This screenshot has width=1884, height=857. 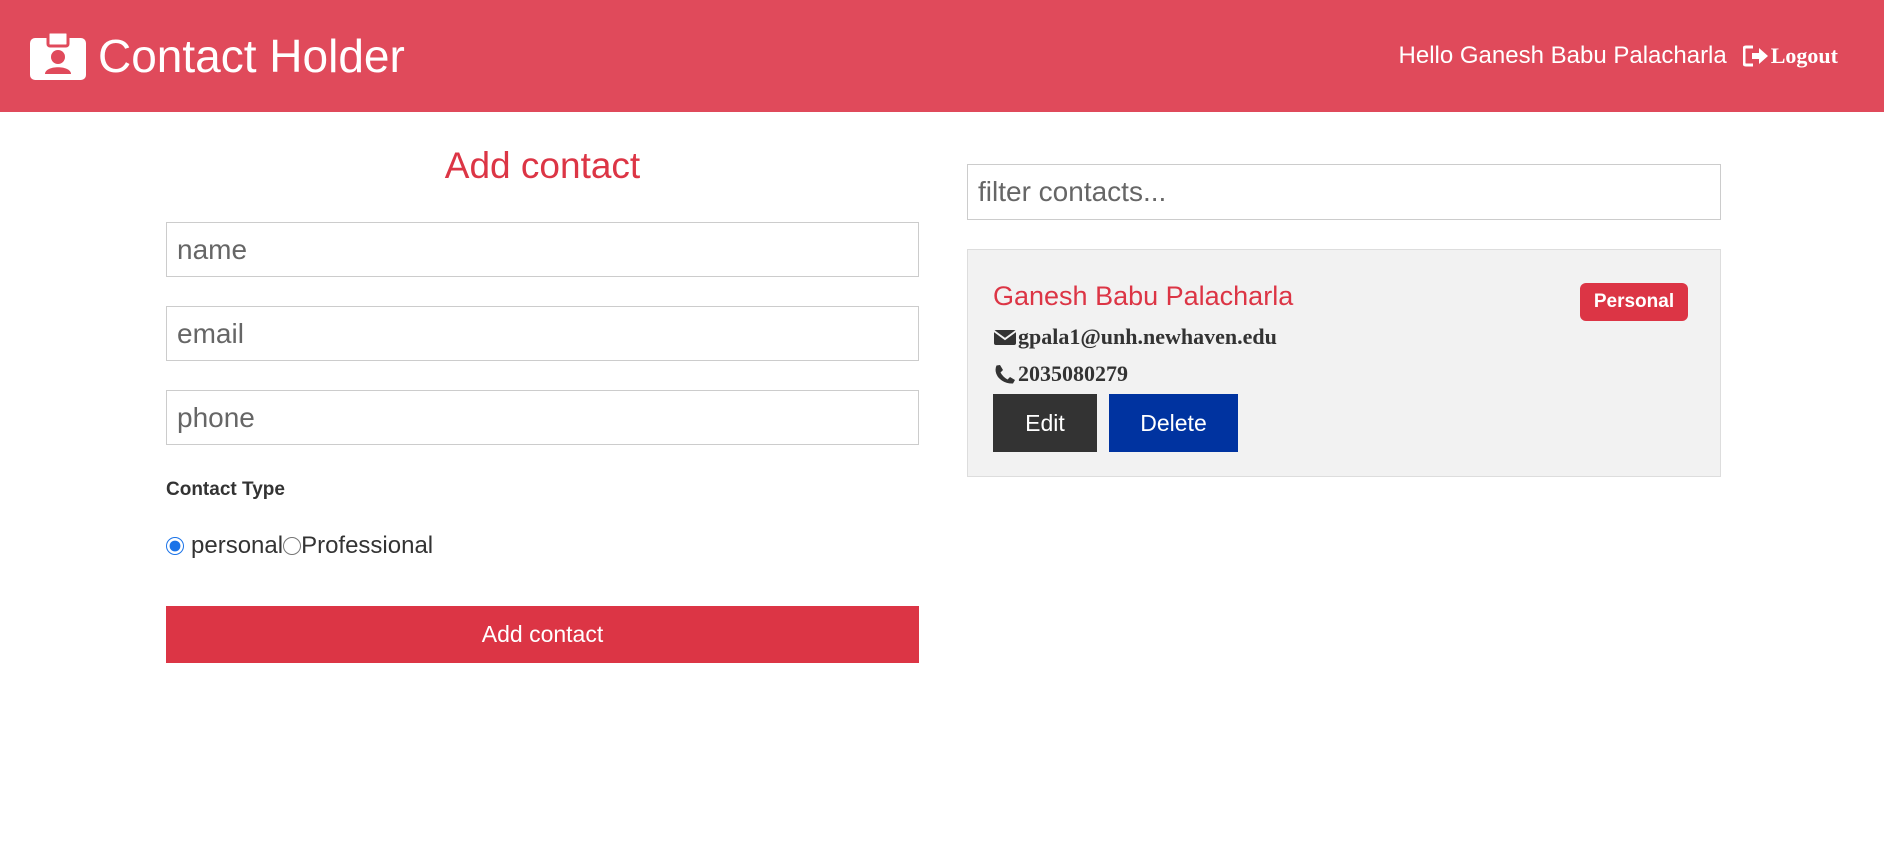 What do you see at coordinates (1344, 192) in the screenshot?
I see `filter-input` at bounding box center [1344, 192].